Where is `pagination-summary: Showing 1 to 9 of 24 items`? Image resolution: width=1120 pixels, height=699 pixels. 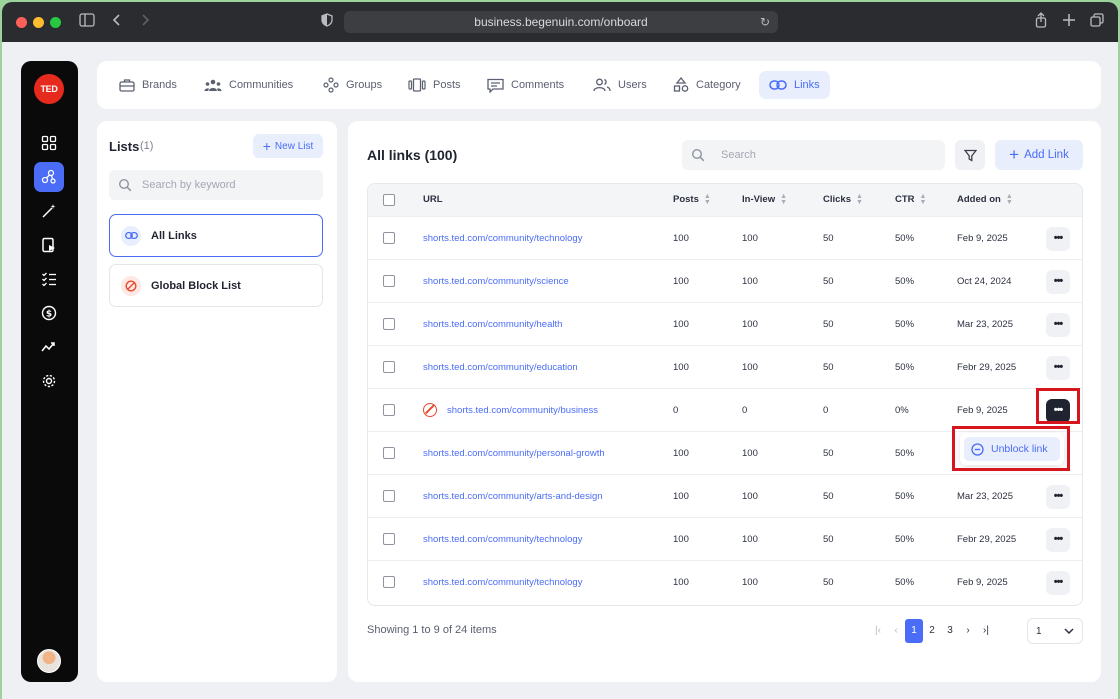 pagination-summary: Showing 1 to 9 of 24 items is located at coordinates (432, 630).